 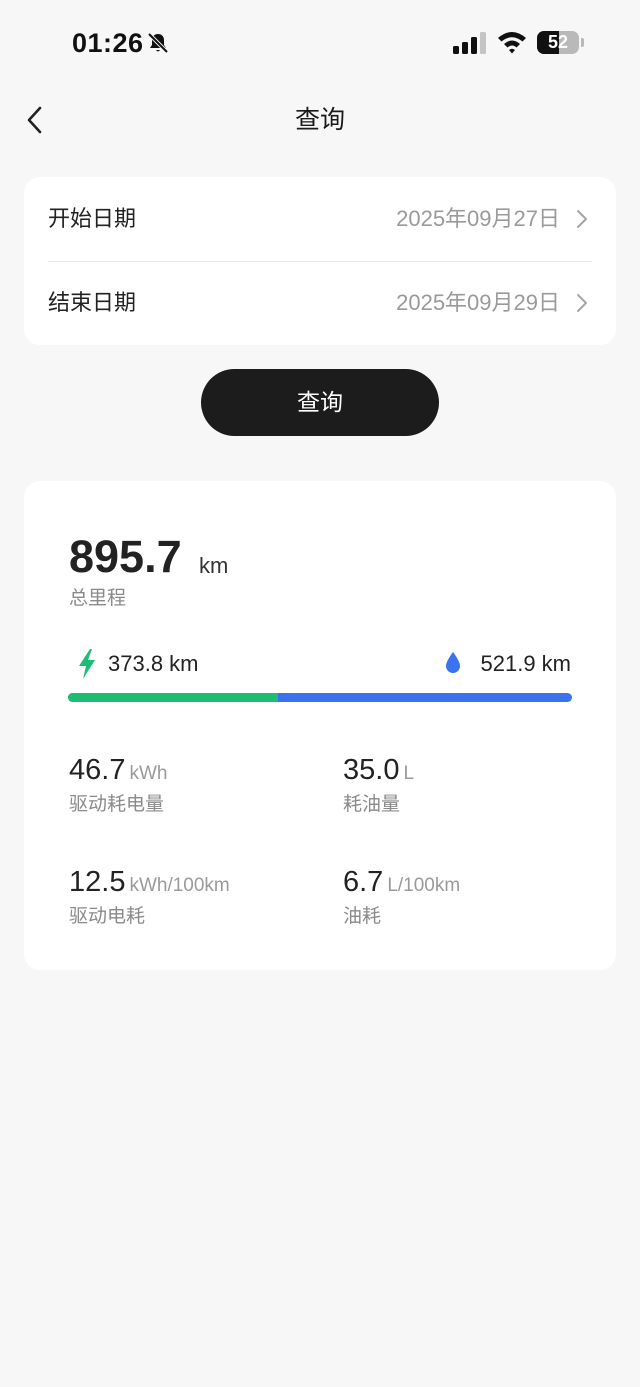 I want to click on electric-mileage-value: 373.8 km, so click(x=153, y=663).